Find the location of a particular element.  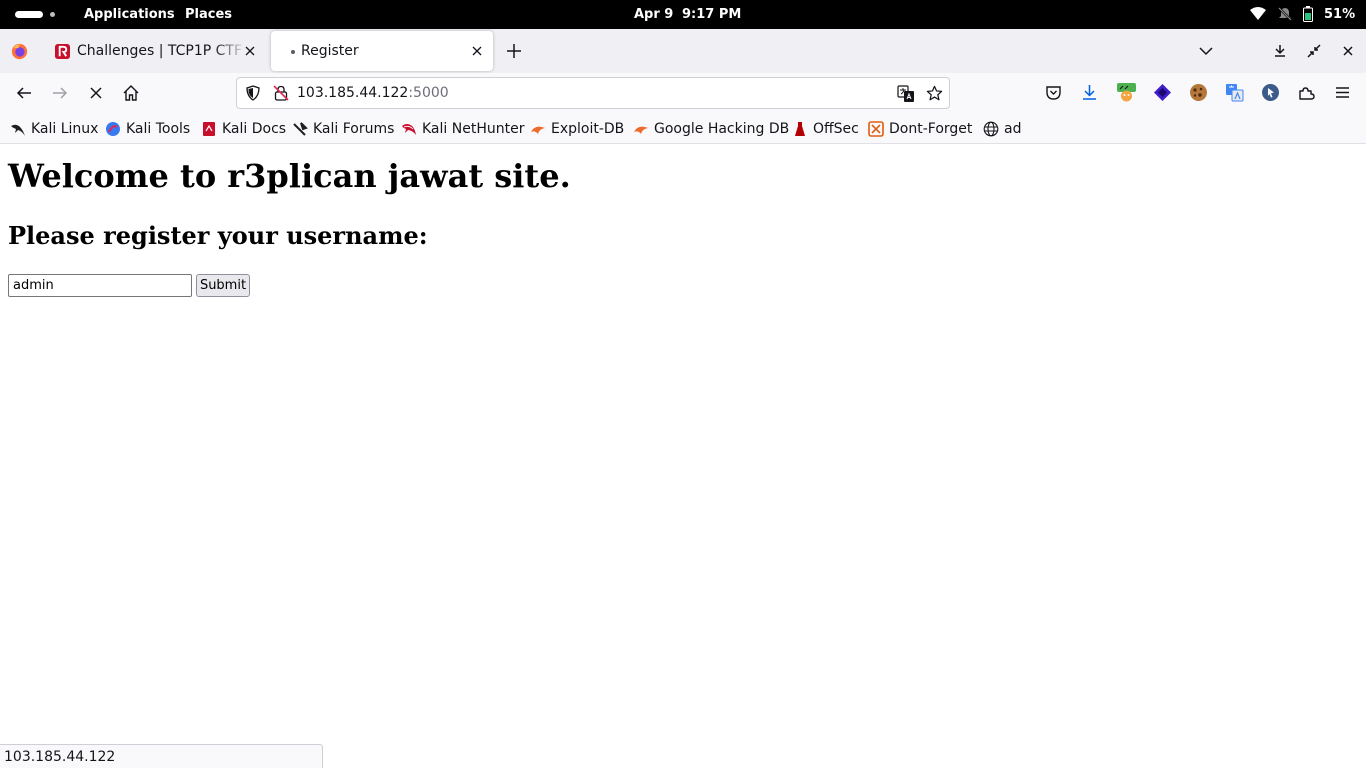

globe-icon is located at coordinates (991, 129).